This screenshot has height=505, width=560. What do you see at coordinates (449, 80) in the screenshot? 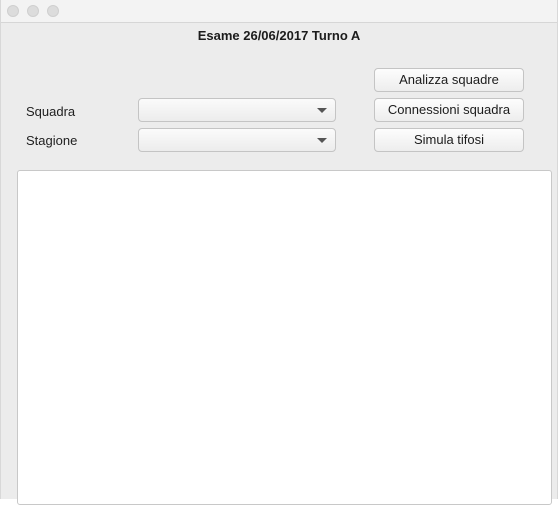
I see `analizza-squadre-button: Analizza squadre` at bounding box center [449, 80].